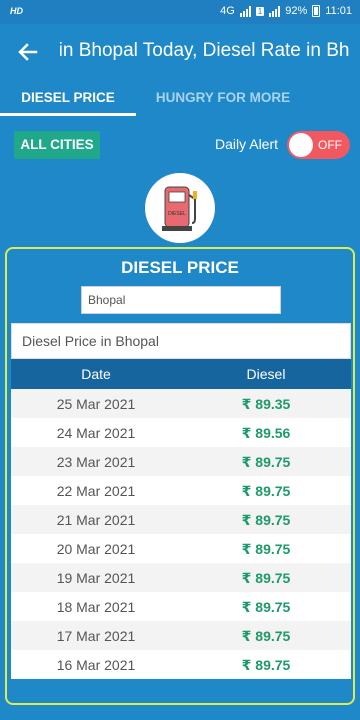  I want to click on row-date: 24 Mar 2021, so click(96, 433).